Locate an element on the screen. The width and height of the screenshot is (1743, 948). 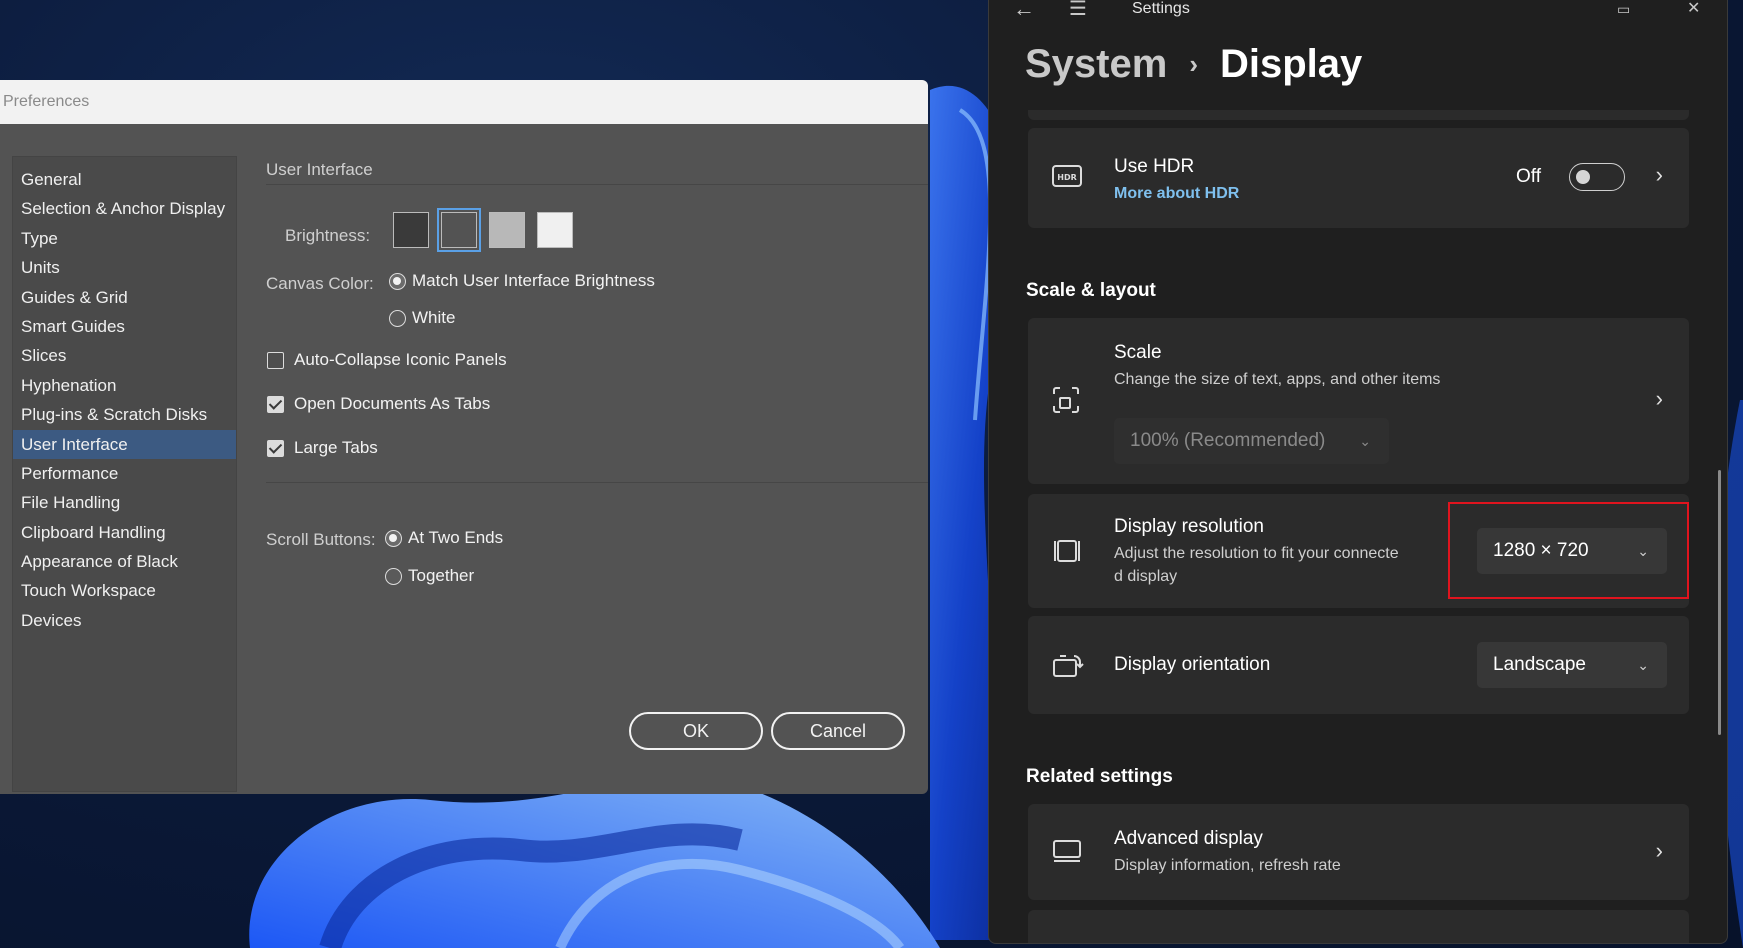
brightness-swatch-darkest is located at coordinates (411, 230).